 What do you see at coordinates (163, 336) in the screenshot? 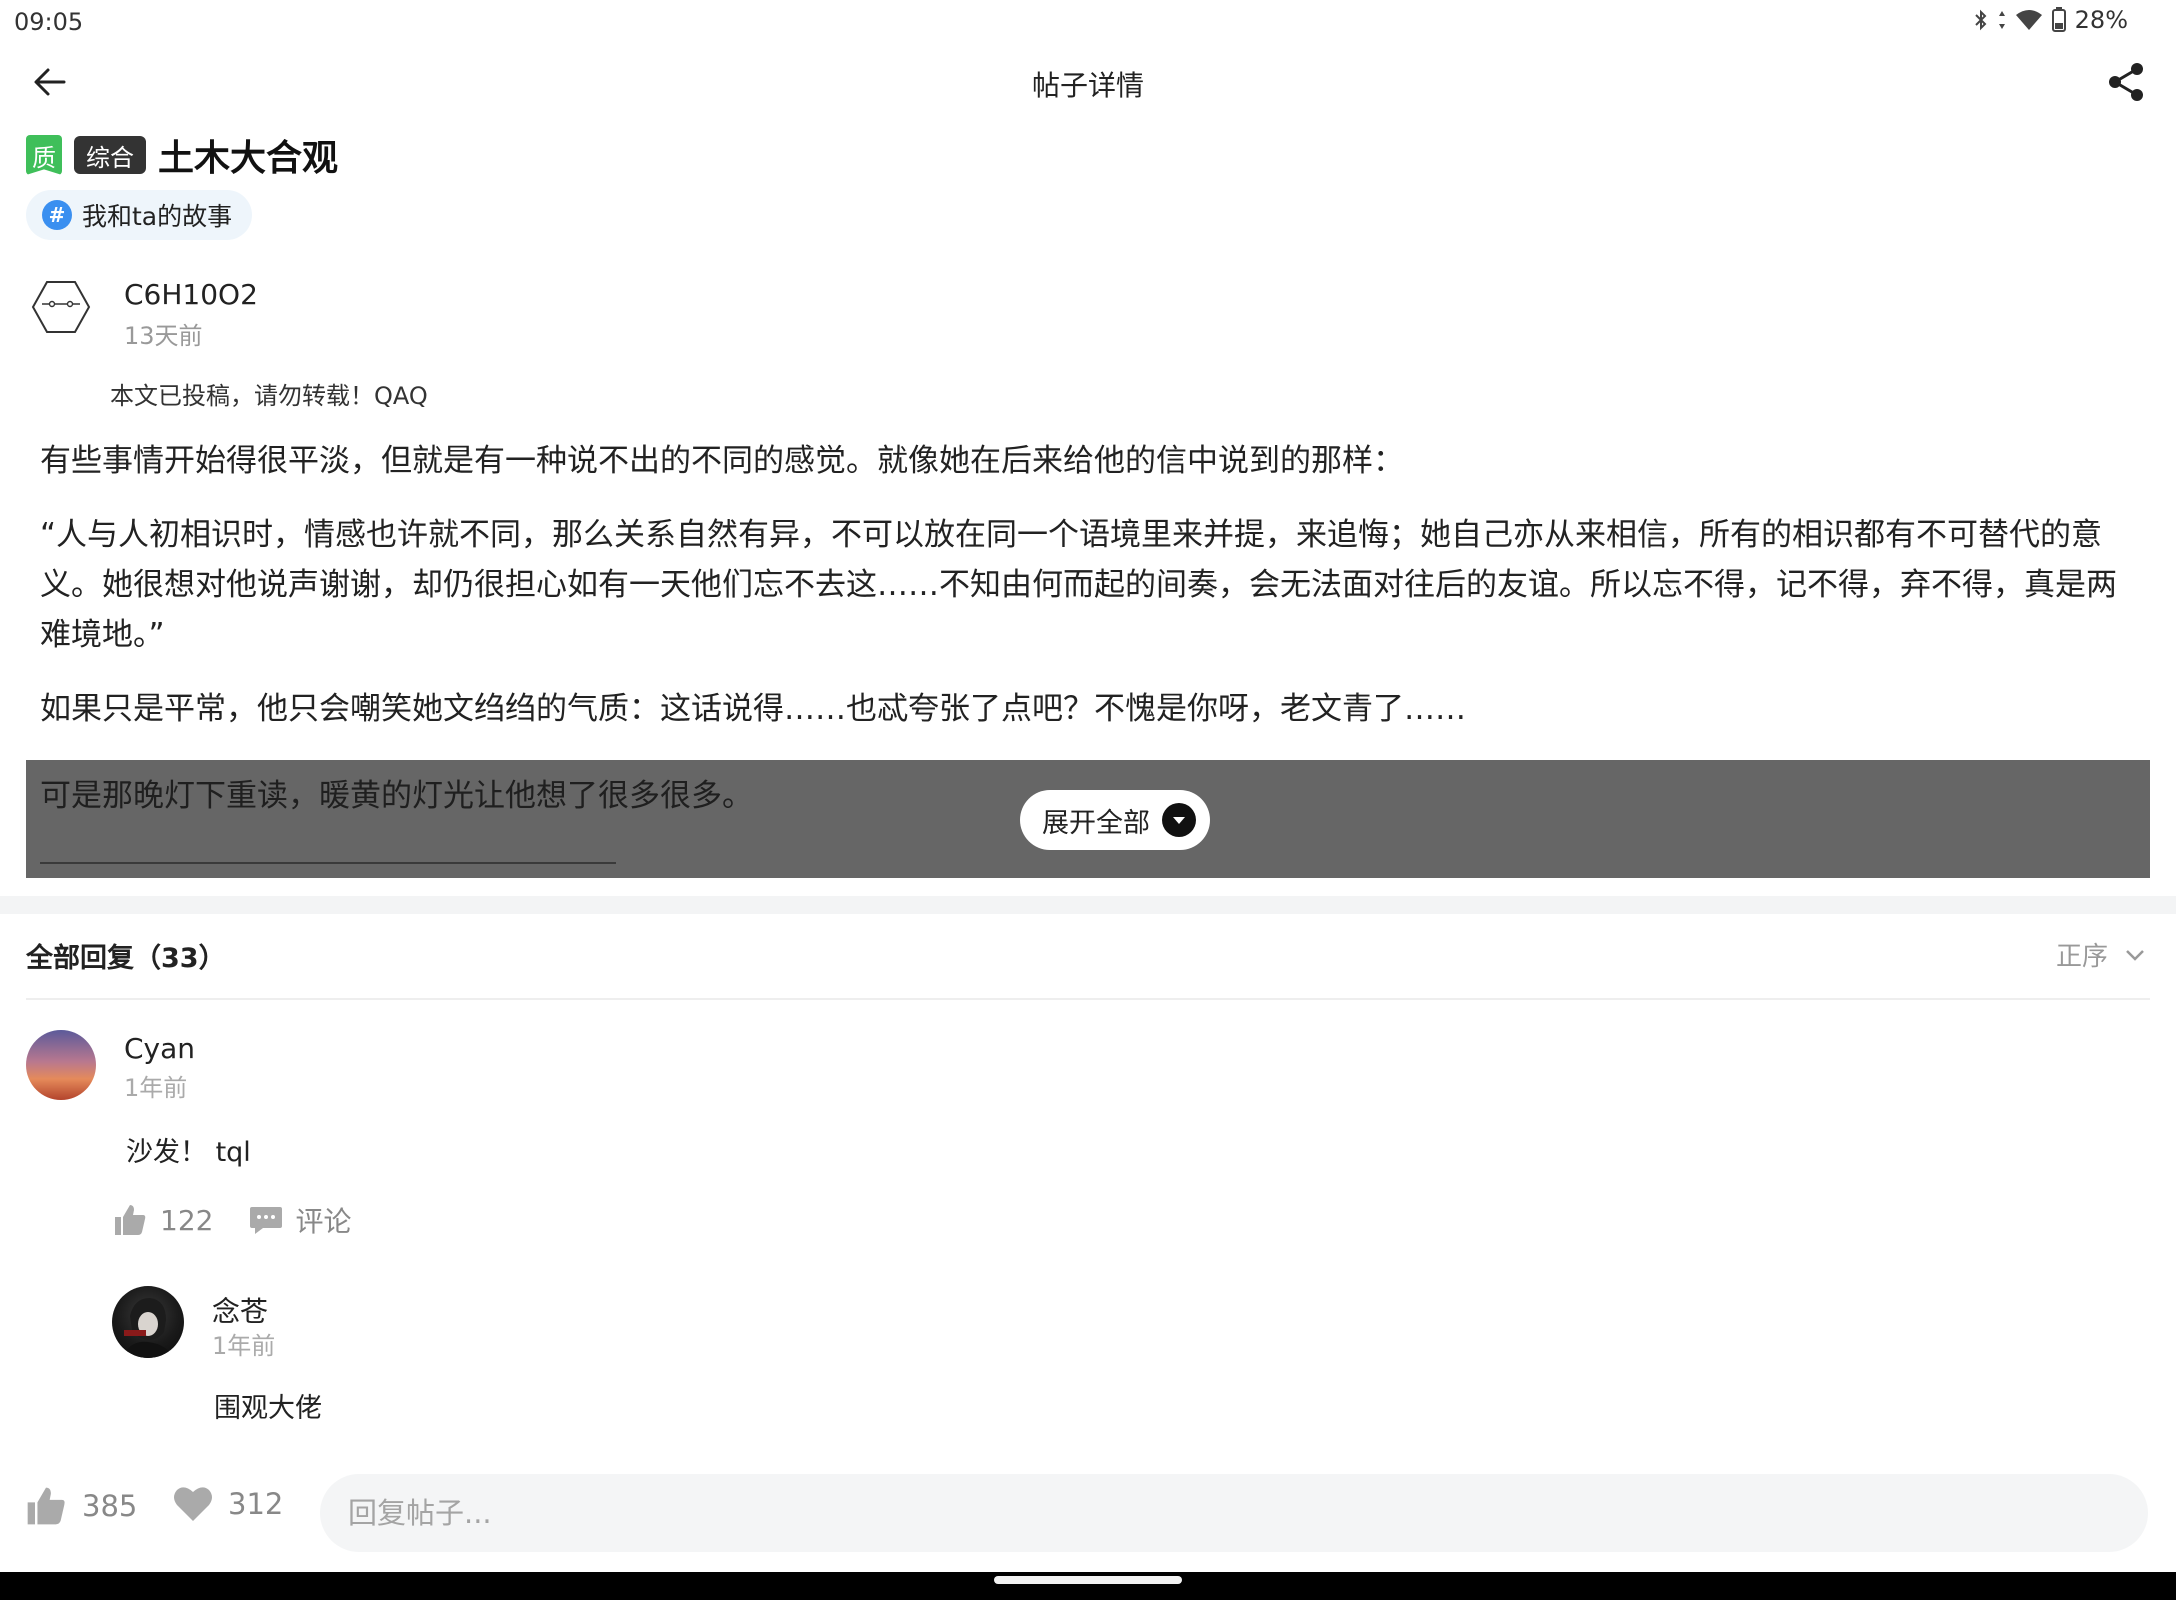
I see `post-time: 13天前` at bounding box center [163, 336].